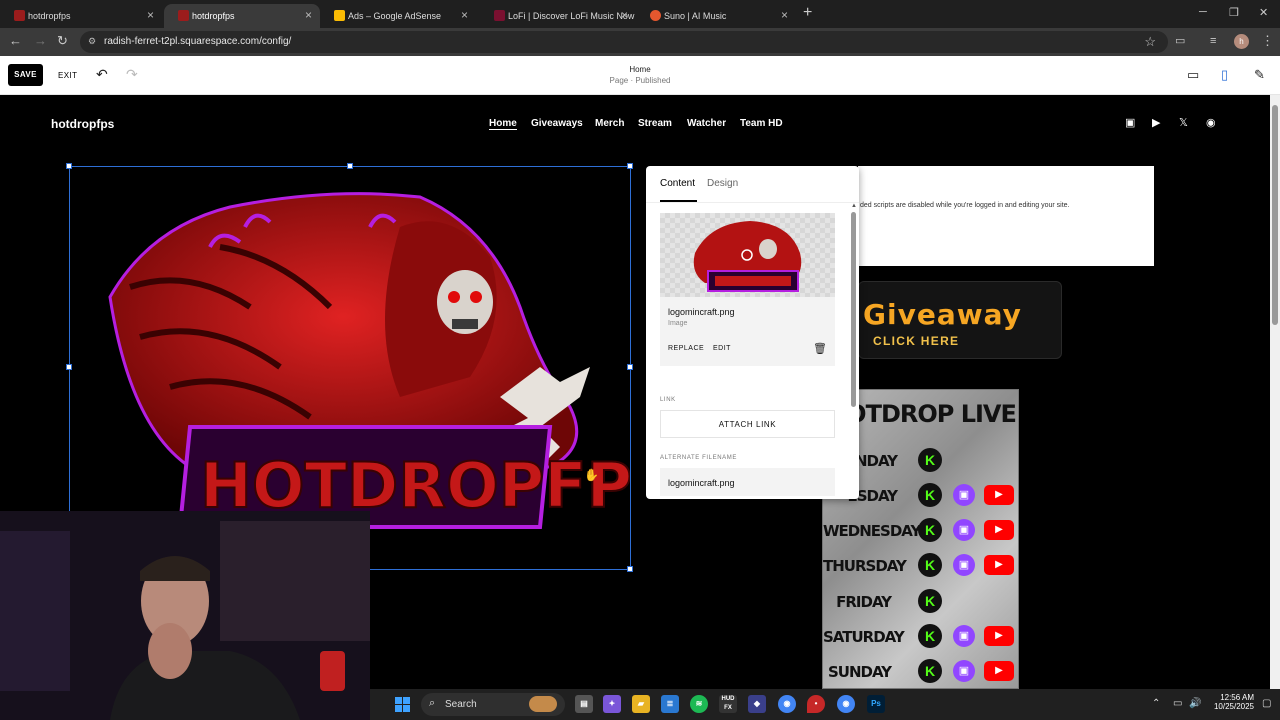 Image resolution: width=1280 pixels, height=720 pixels. What do you see at coordinates (677, 183) in the screenshot?
I see `tab-content: Content` at bounding box center [677, 183].